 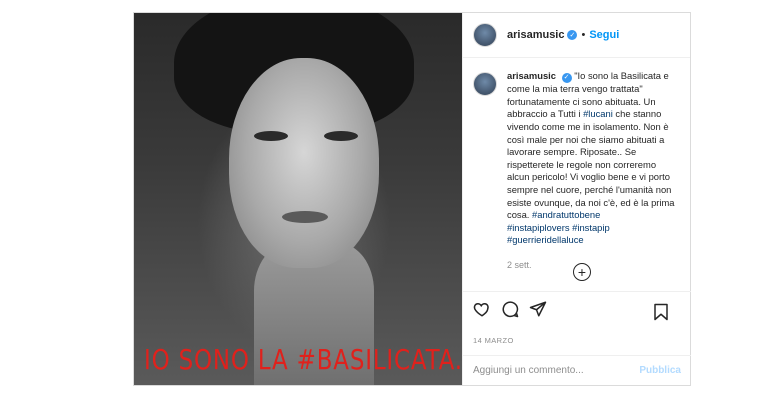 I want to click on post-header: arisamusic ✓ • Segui, so click(x=576, y=35).